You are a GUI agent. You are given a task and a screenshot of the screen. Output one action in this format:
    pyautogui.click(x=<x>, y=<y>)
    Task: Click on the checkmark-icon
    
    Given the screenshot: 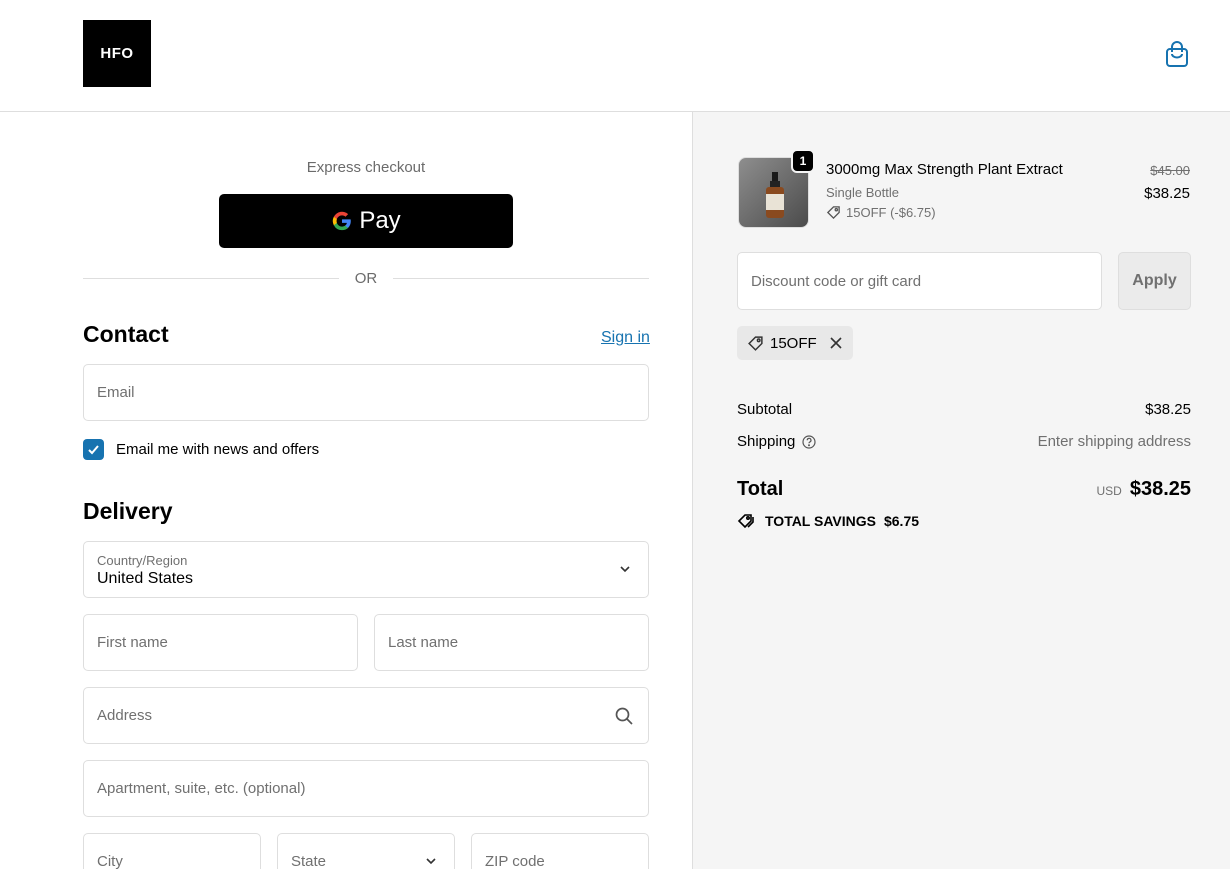 What is the action you would take?
    pyautogui.click(x=93, y=449)
    